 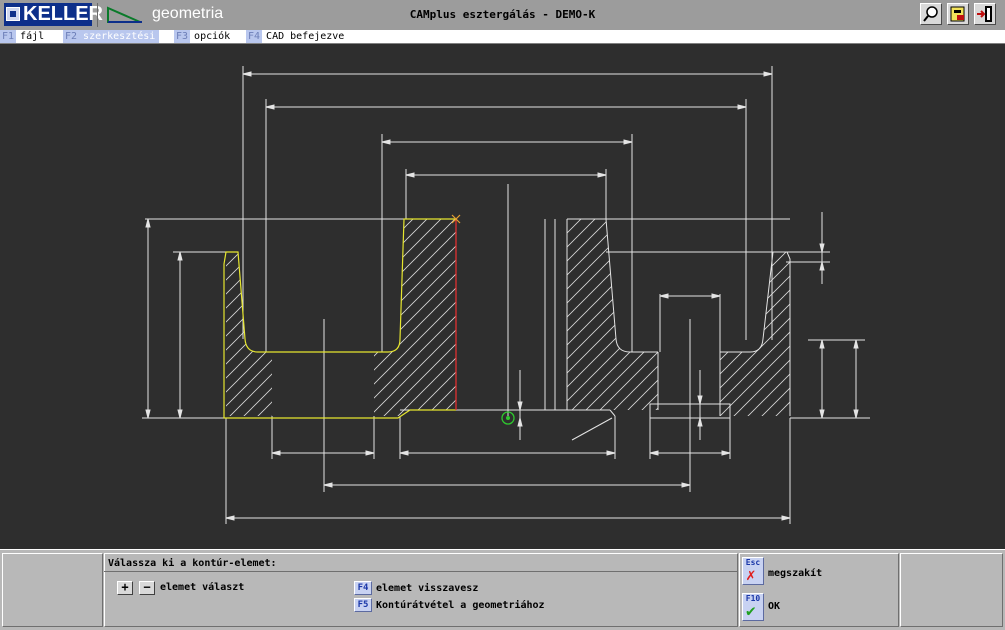 I want to click on left-panel, so click(x=52, y=590).